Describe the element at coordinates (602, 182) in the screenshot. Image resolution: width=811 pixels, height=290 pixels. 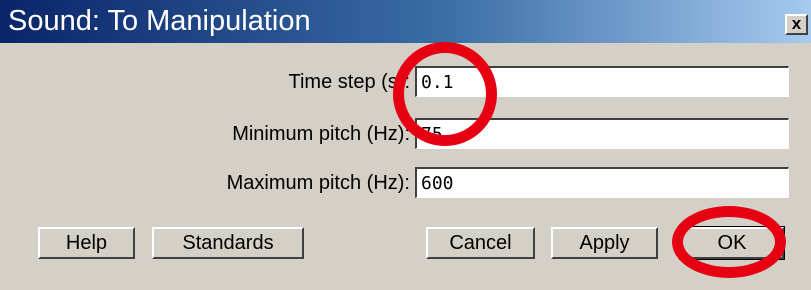
I see `maximum-pitch-input` at that location.